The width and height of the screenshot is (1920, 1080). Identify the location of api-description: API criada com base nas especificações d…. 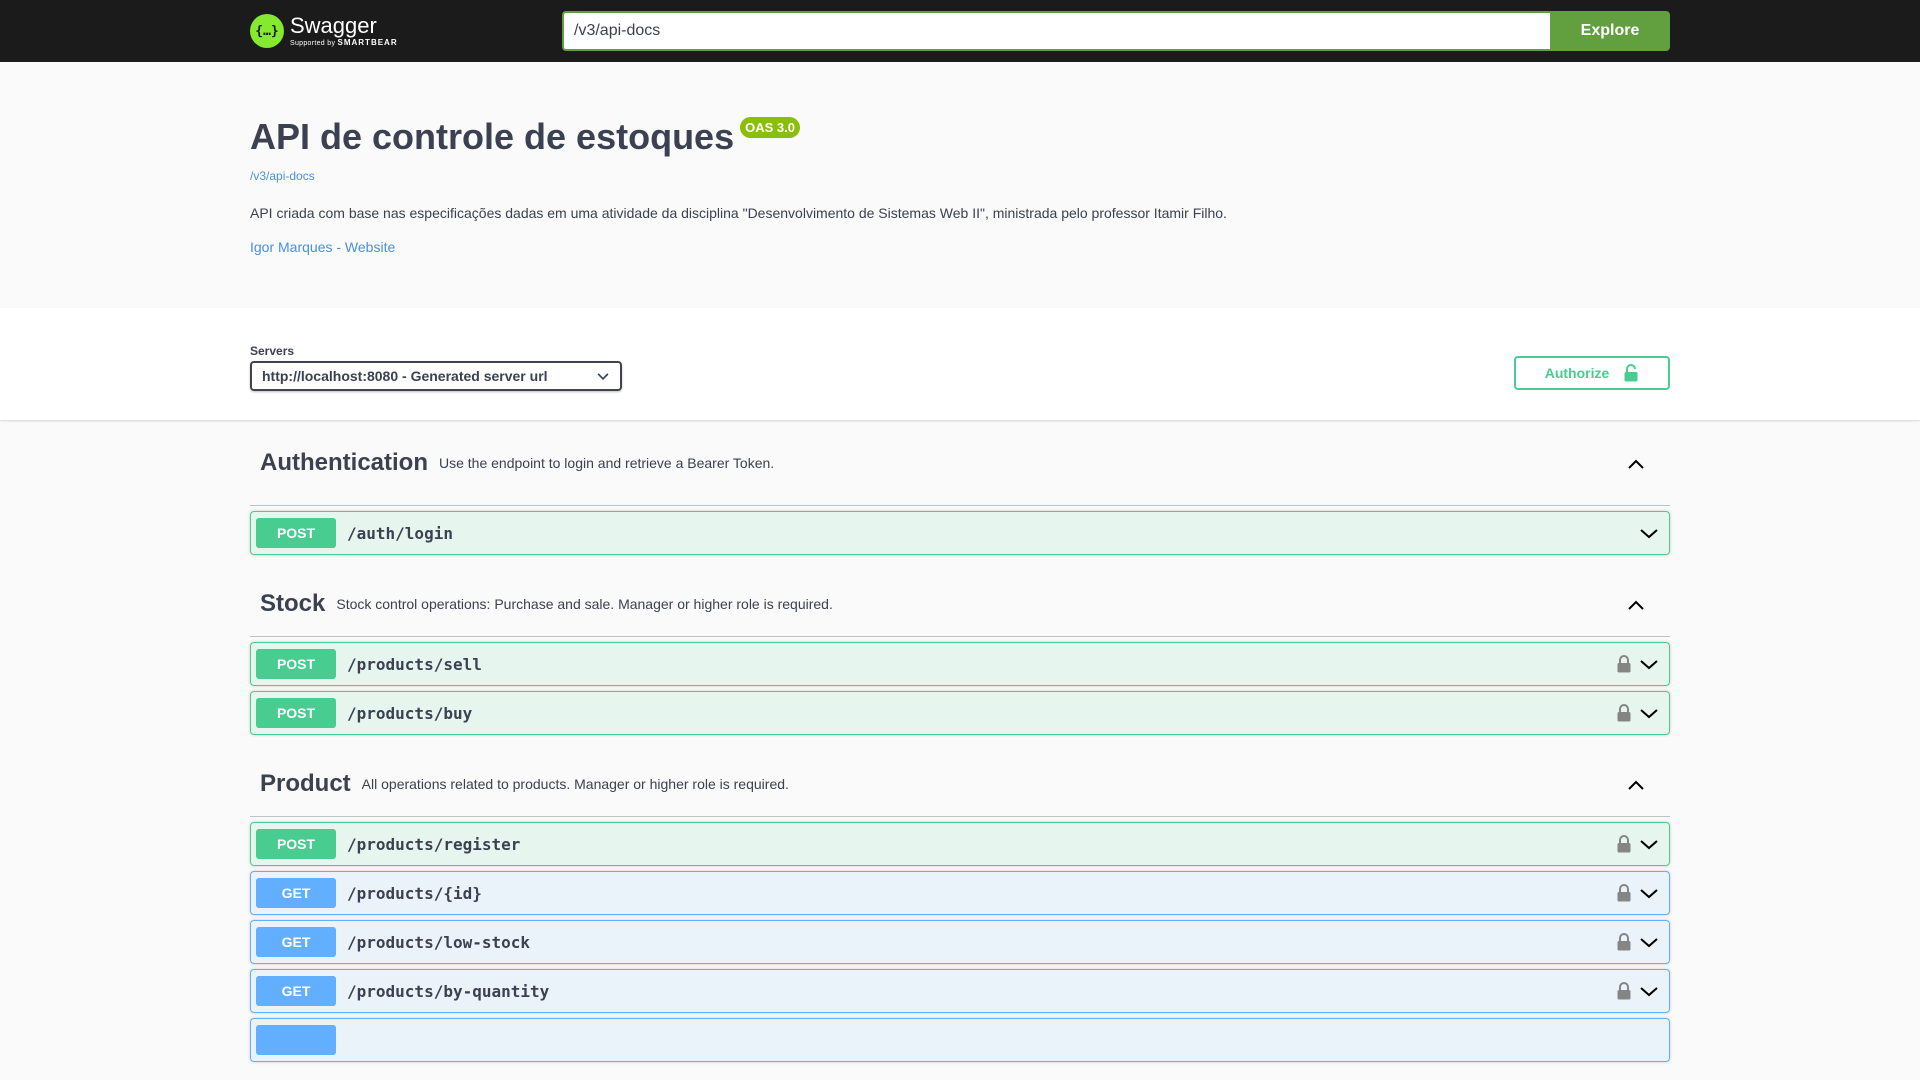
(738, 212).